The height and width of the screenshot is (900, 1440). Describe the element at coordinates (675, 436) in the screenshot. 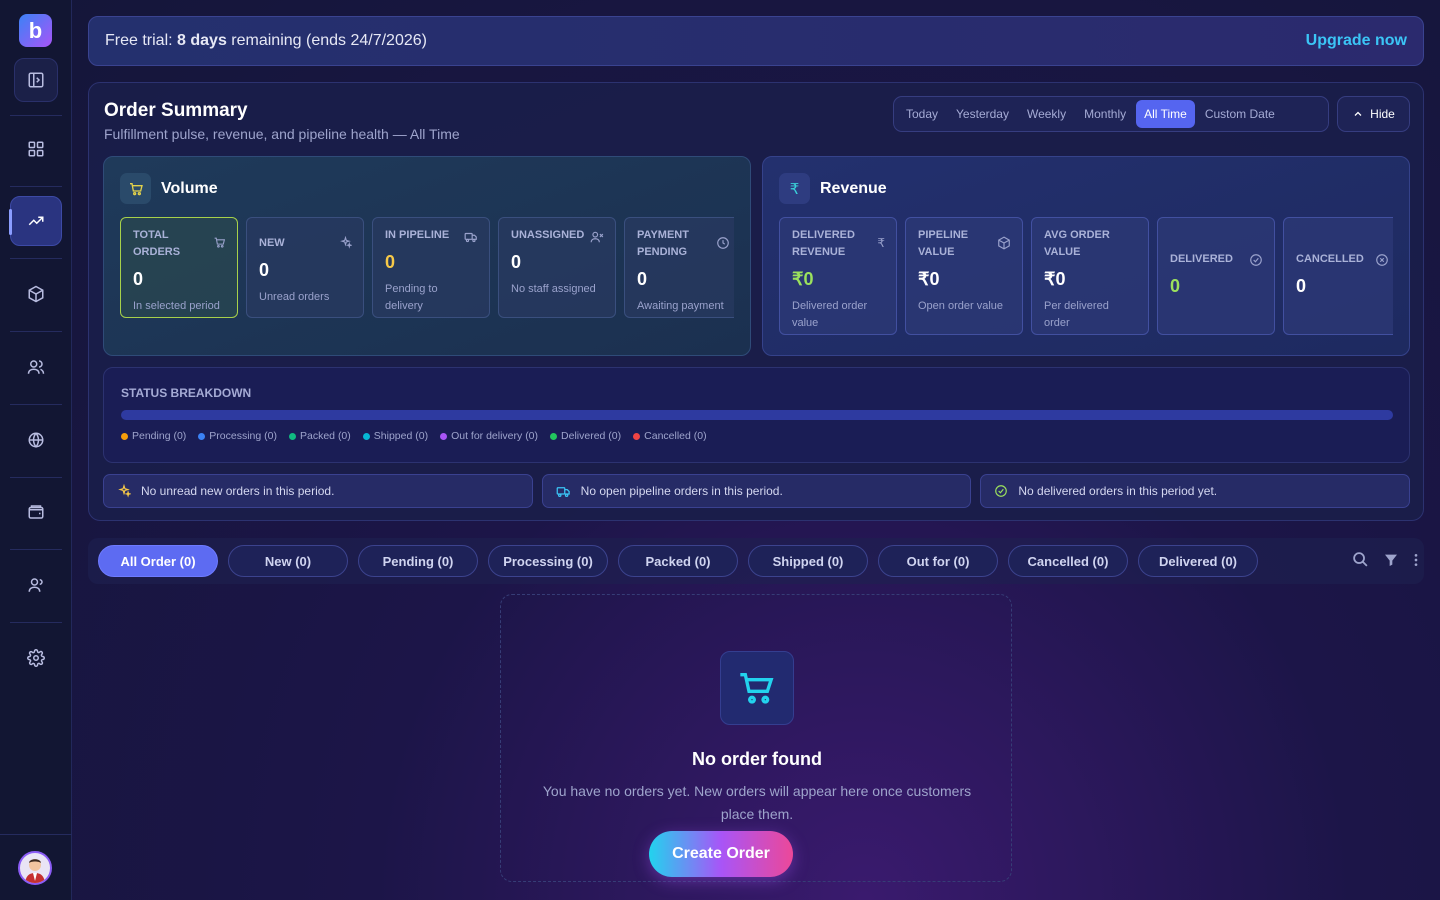

I see `legend-label: Cancelled (0)` at that location.